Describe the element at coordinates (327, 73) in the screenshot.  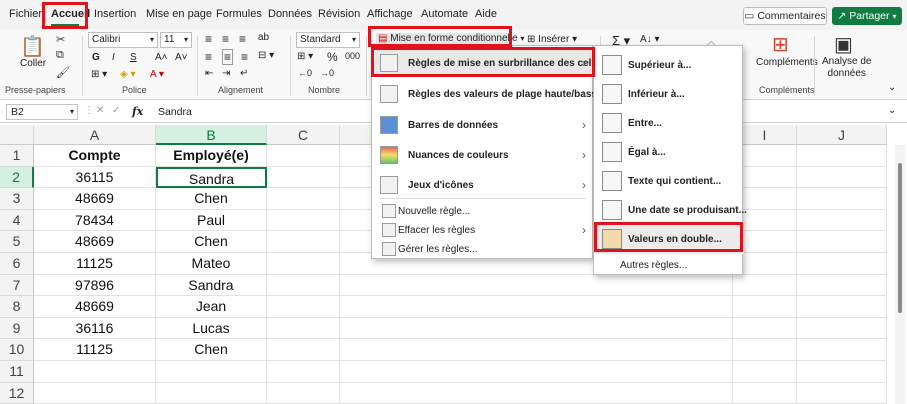
I see `decrease-decimal-icon: →0` at that location.